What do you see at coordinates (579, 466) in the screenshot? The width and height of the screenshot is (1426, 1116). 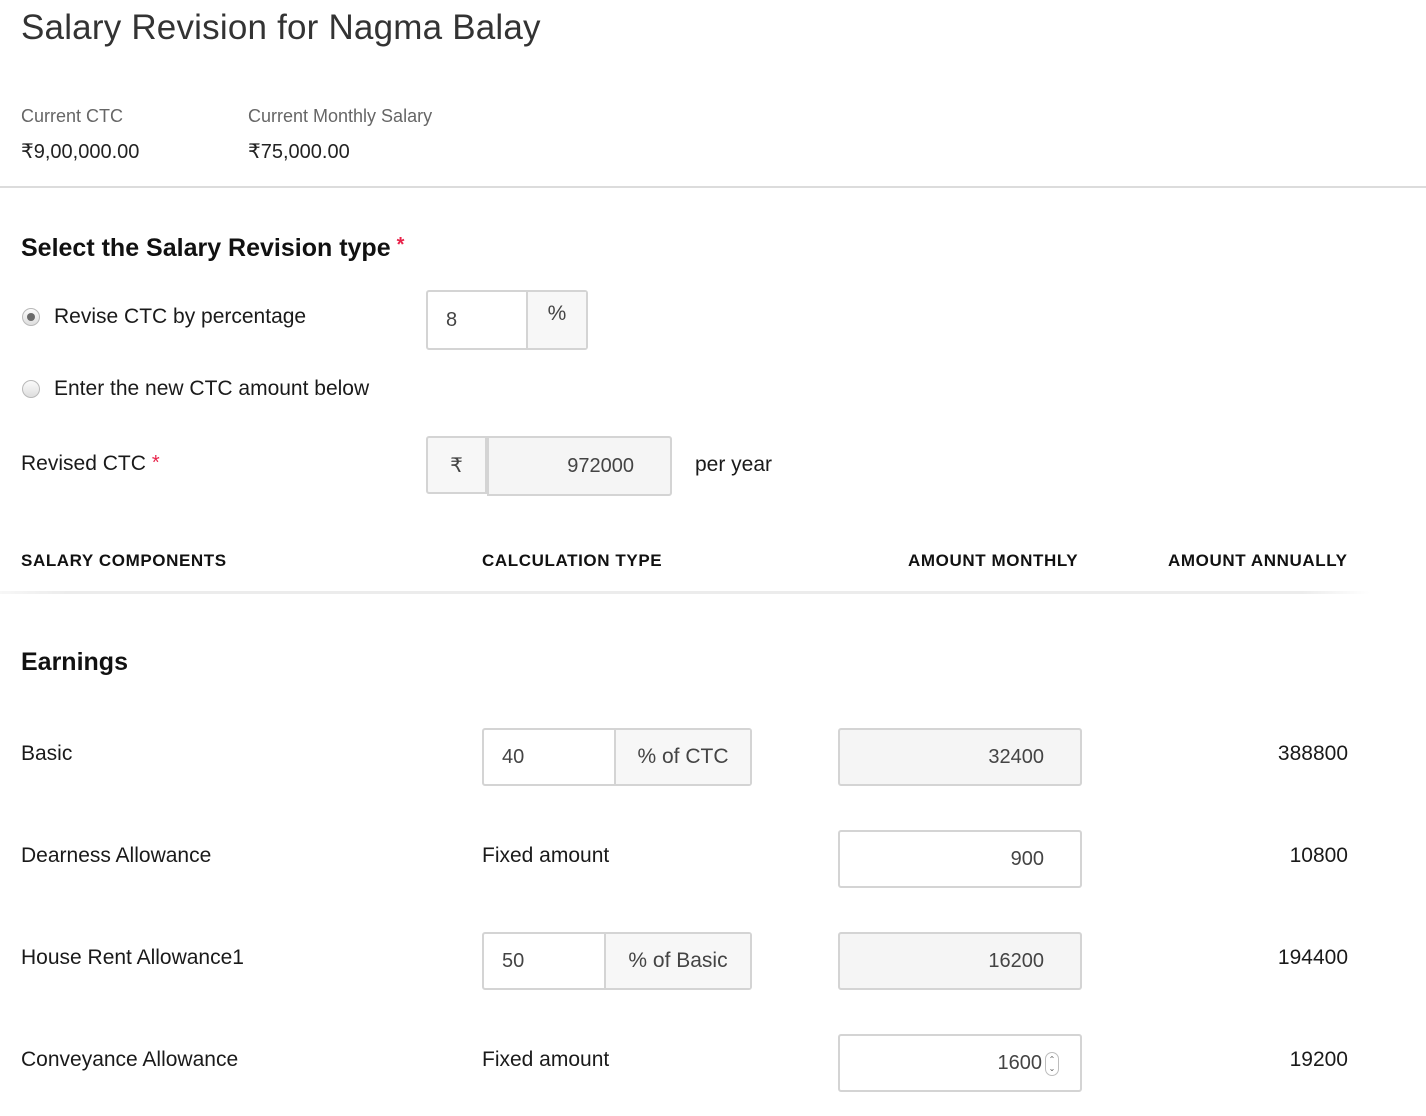 I see `revised-ctc-input` at bounding box center [579, 466].